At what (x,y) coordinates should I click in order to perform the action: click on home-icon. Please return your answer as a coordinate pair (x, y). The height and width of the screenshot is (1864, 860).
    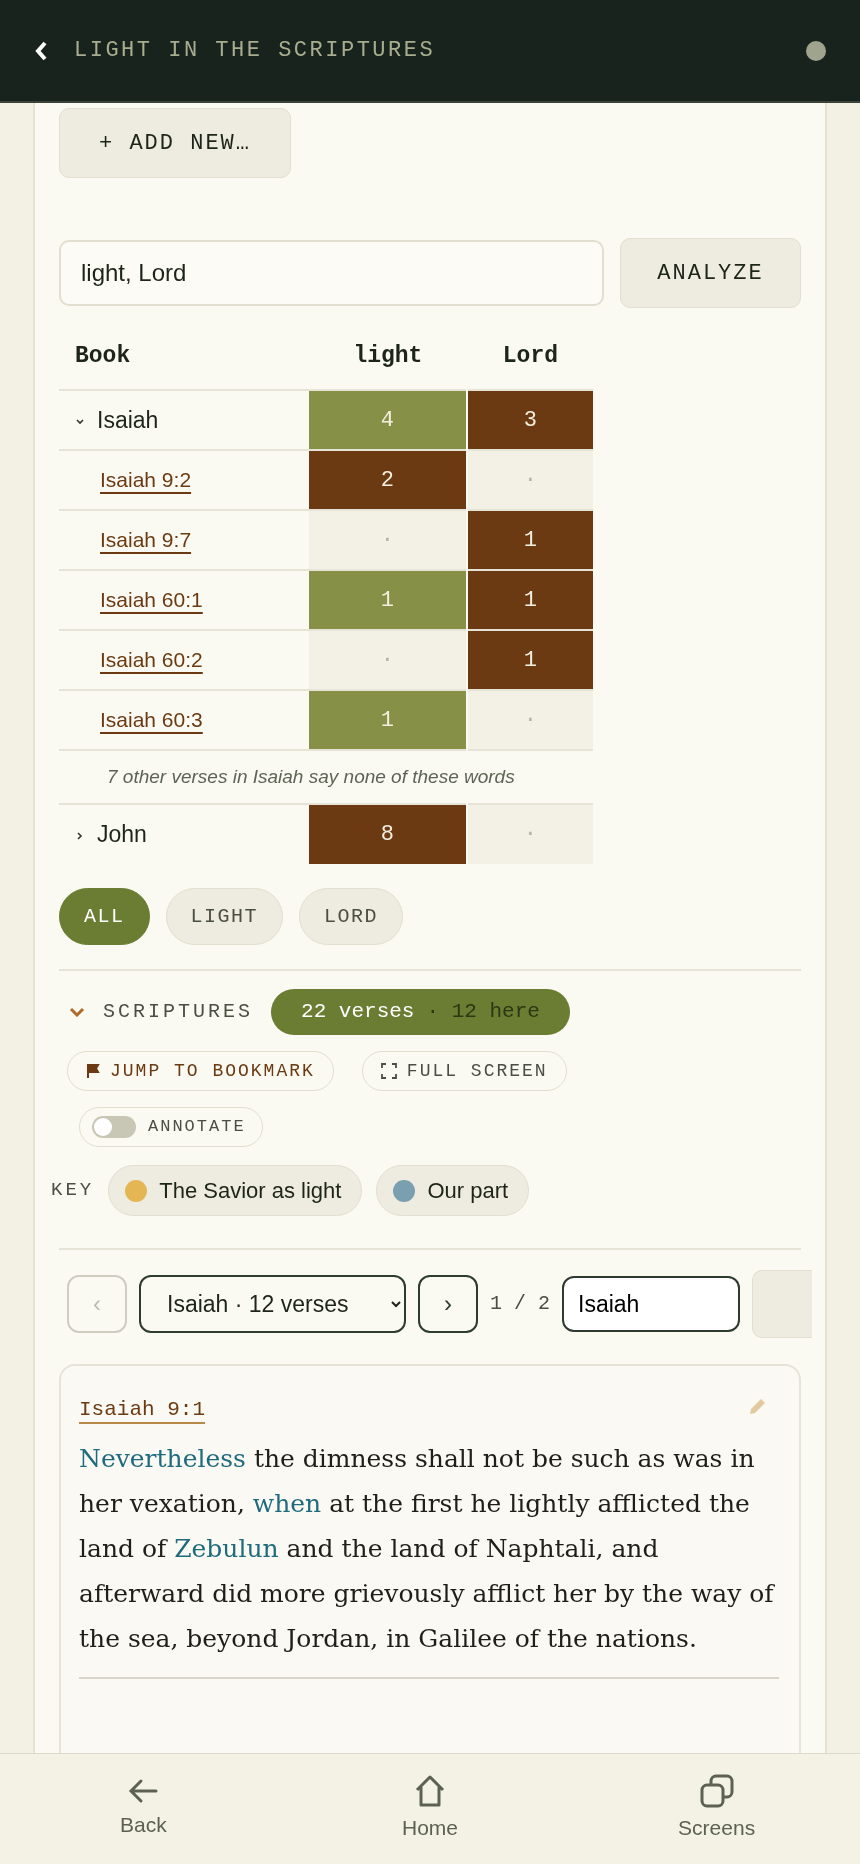
    Looking at the image, I should click on (430, 1791).